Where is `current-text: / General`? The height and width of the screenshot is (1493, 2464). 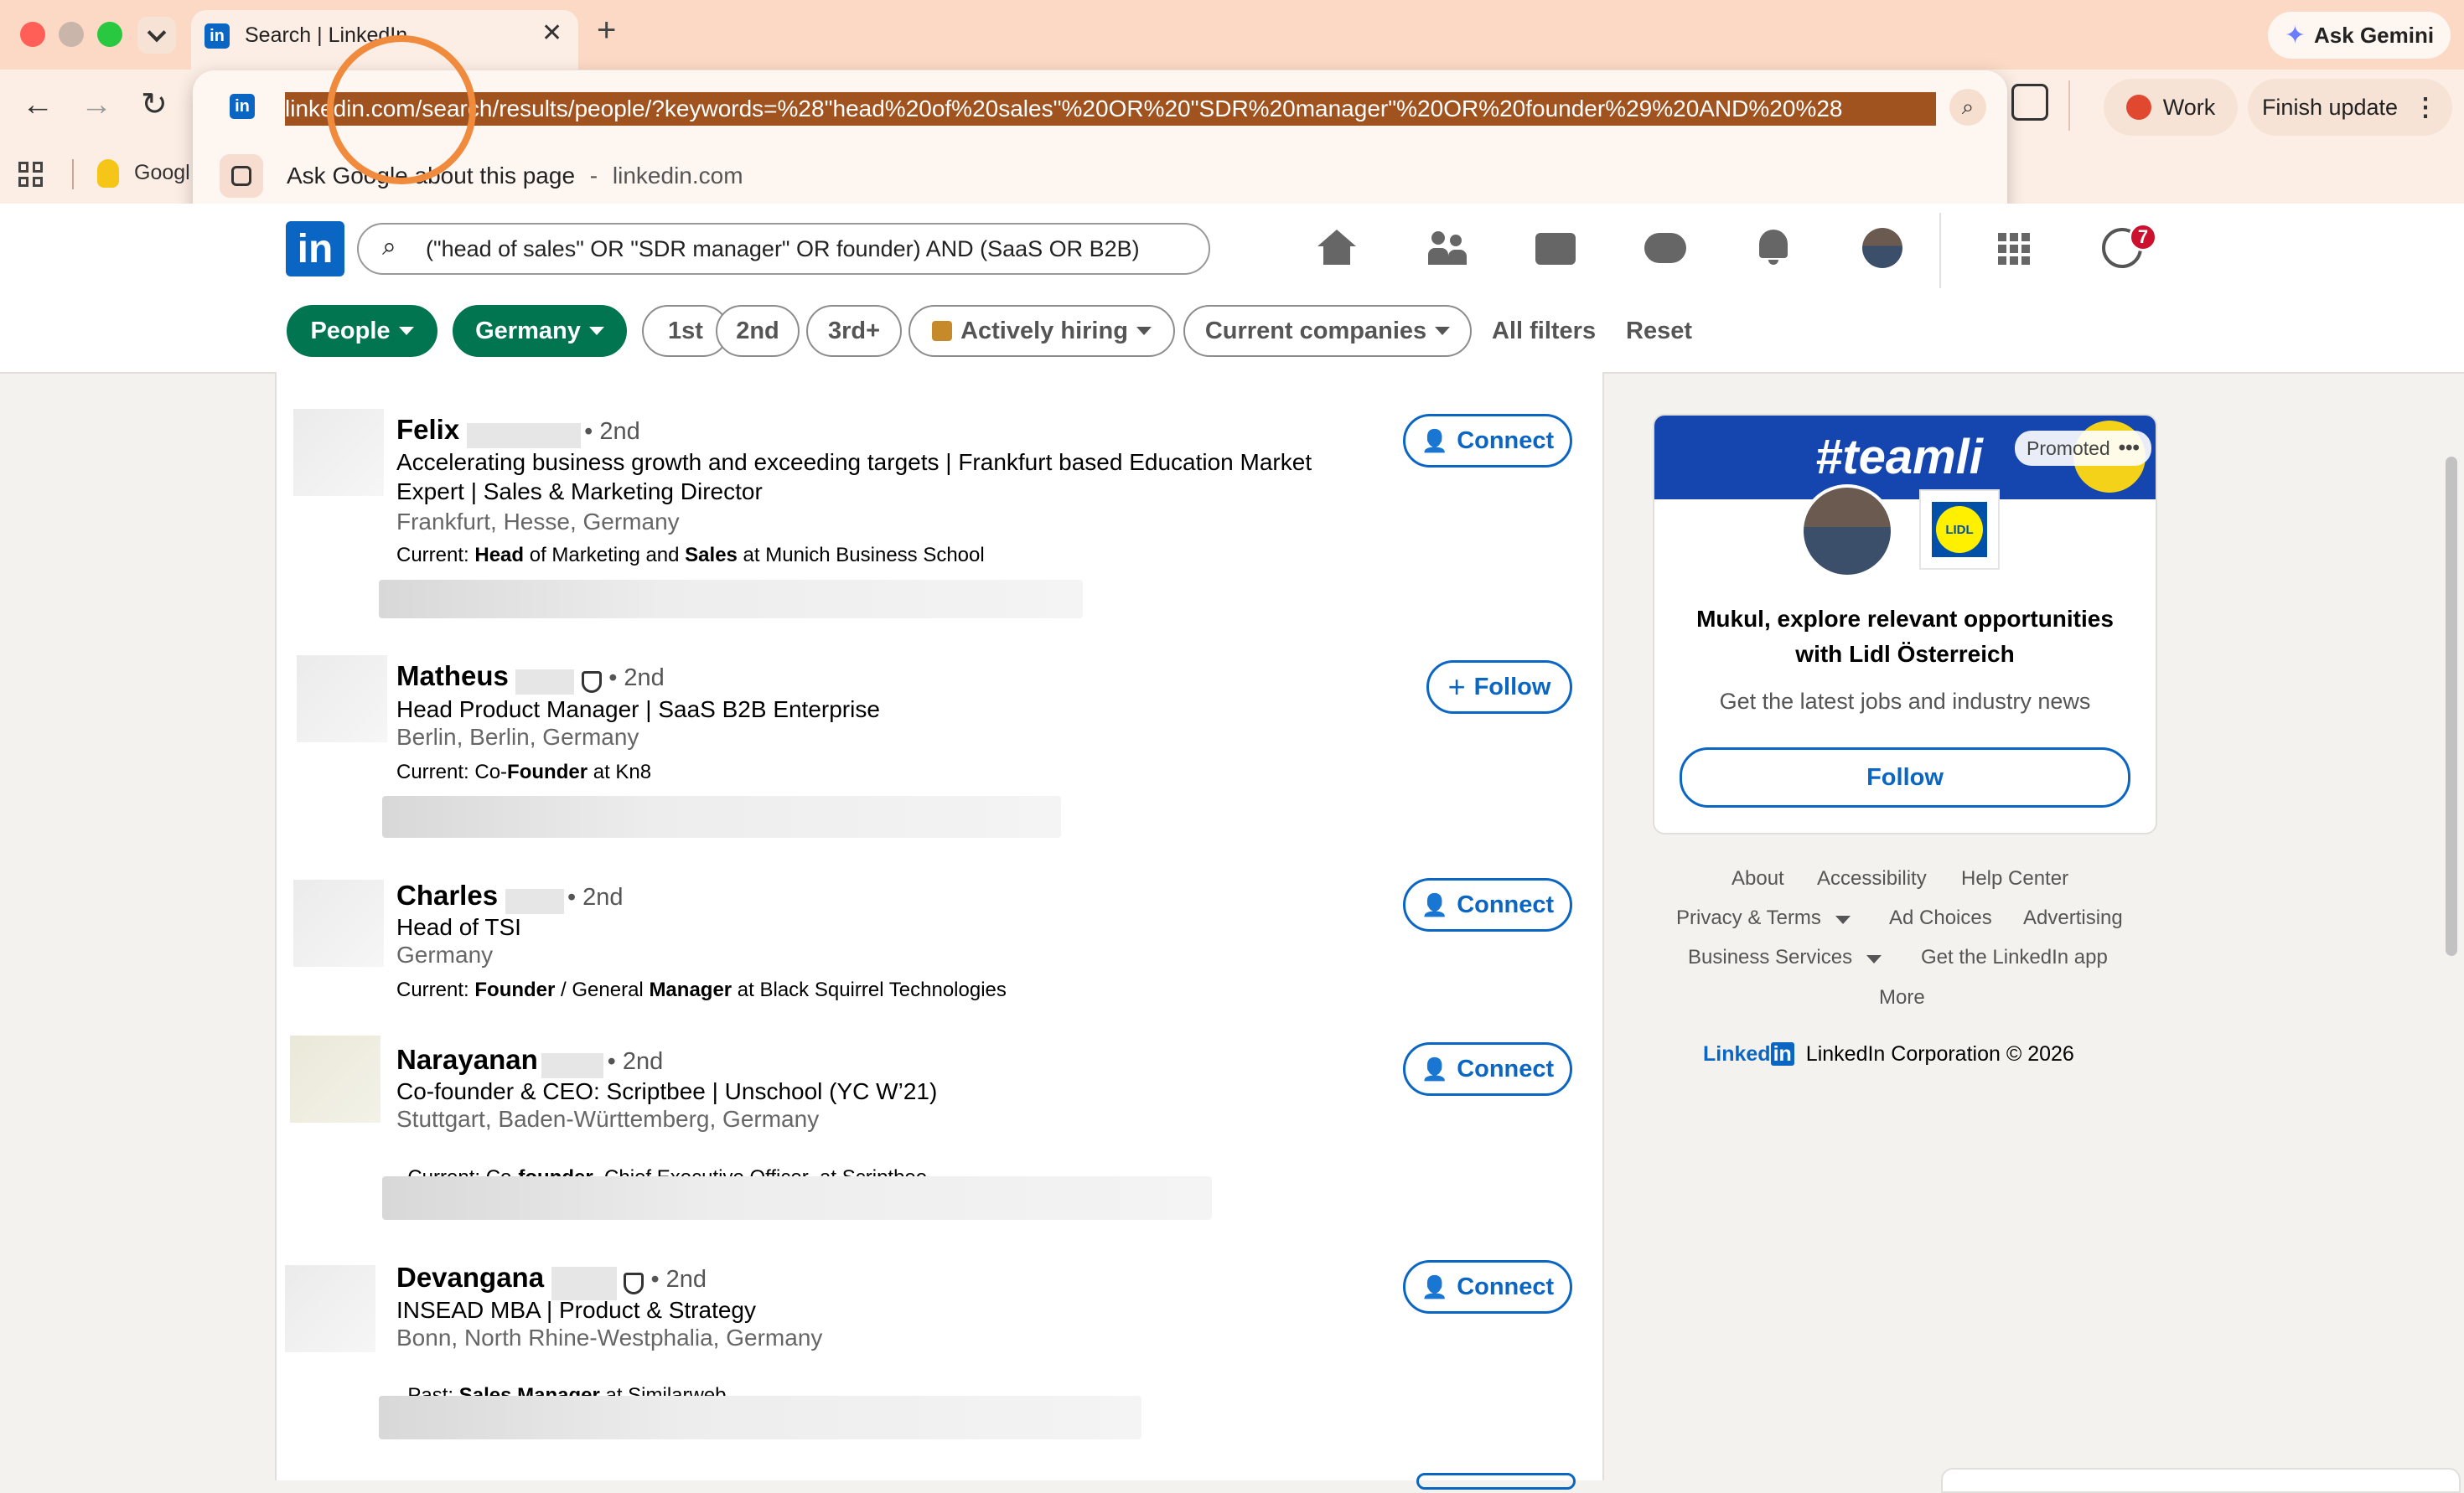
current-text: / General is located at coordinates (602, 990).